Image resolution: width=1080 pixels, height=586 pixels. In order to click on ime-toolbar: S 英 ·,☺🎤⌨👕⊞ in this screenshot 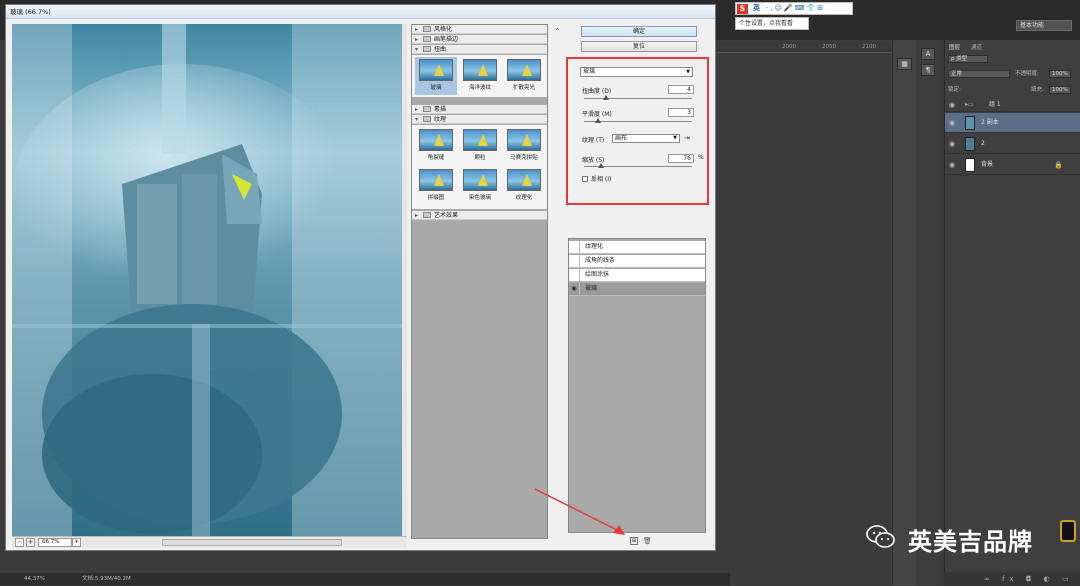, I will do `click(794, 8)`.